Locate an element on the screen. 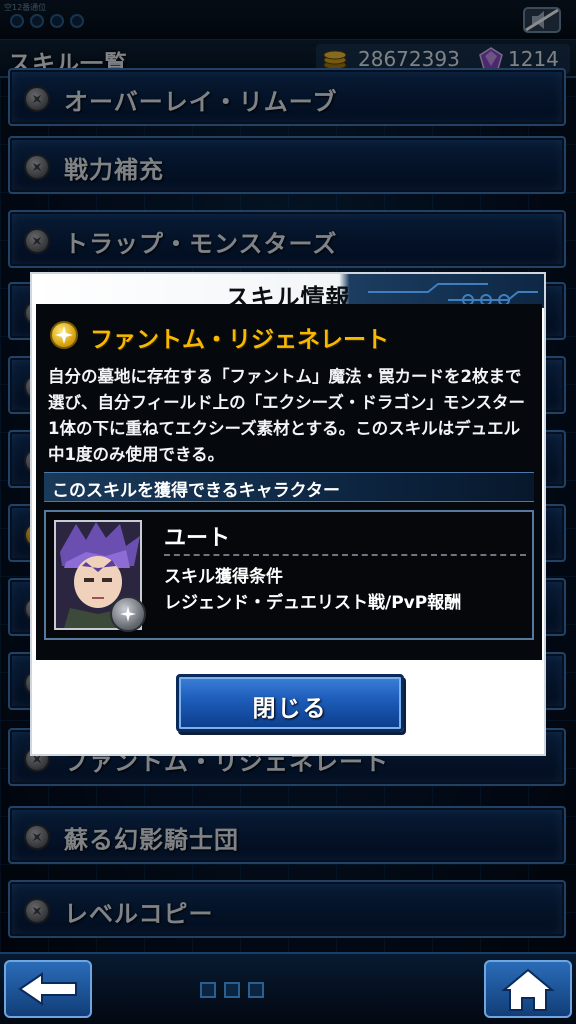 The image size is (576, 1024). condition-value: レジェンド・デュエリスト戦/PvP報酬 is located at coordinates (313, 603).